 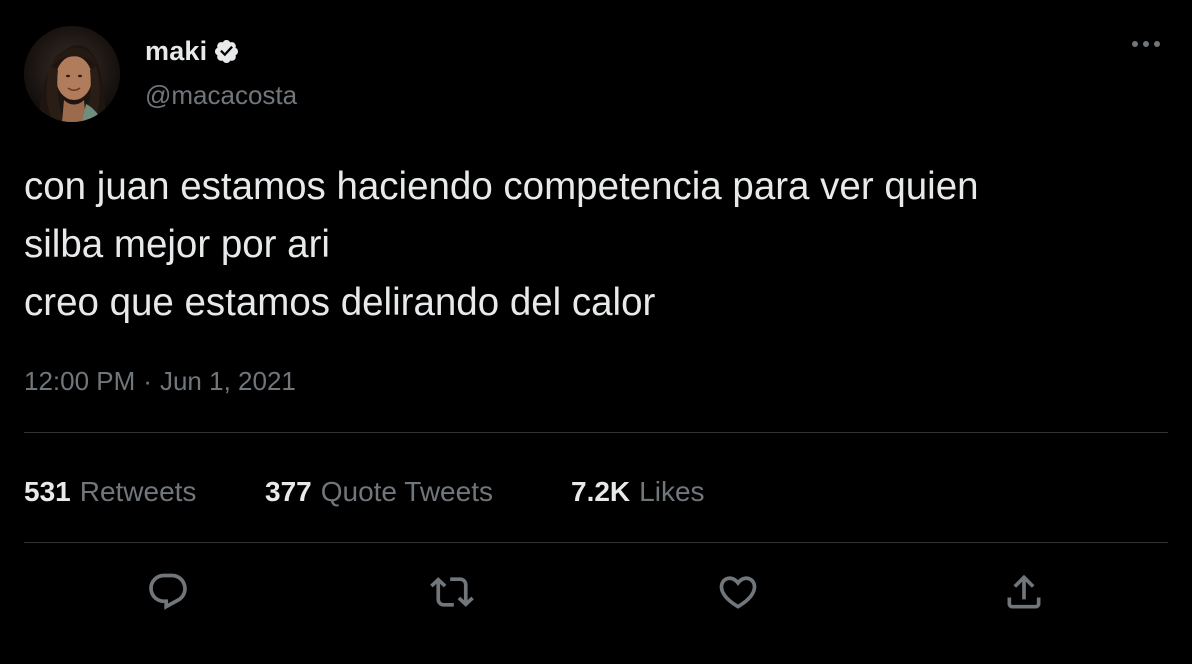 I want to click on tweet-timestamp: 12:00 PM · Jun 1, 2021, so click(x=160, y=381).